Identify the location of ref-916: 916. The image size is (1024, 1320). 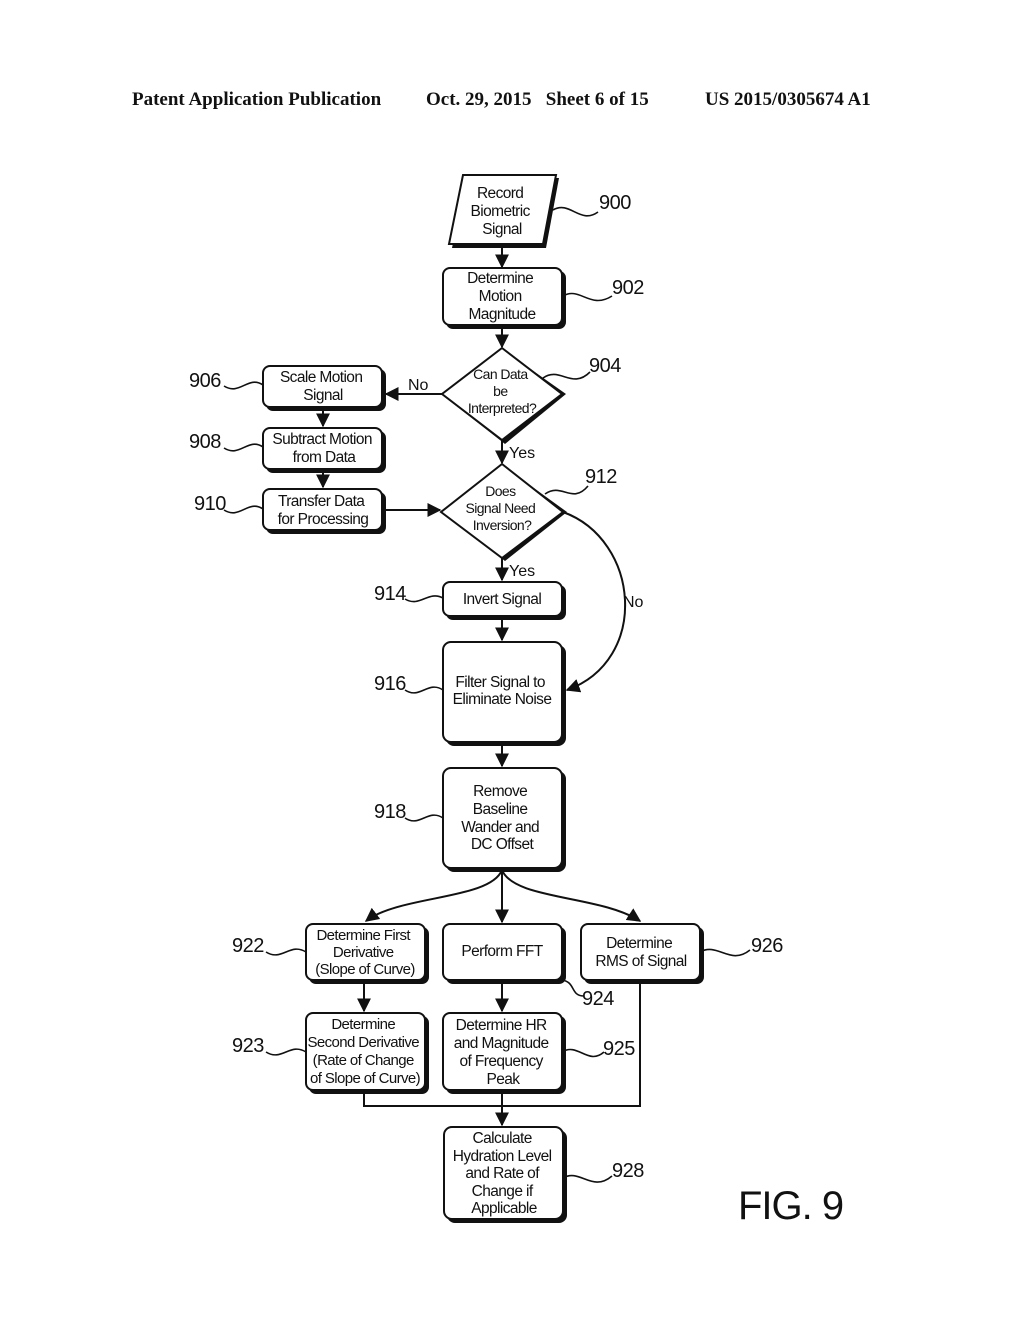
(390, 684).